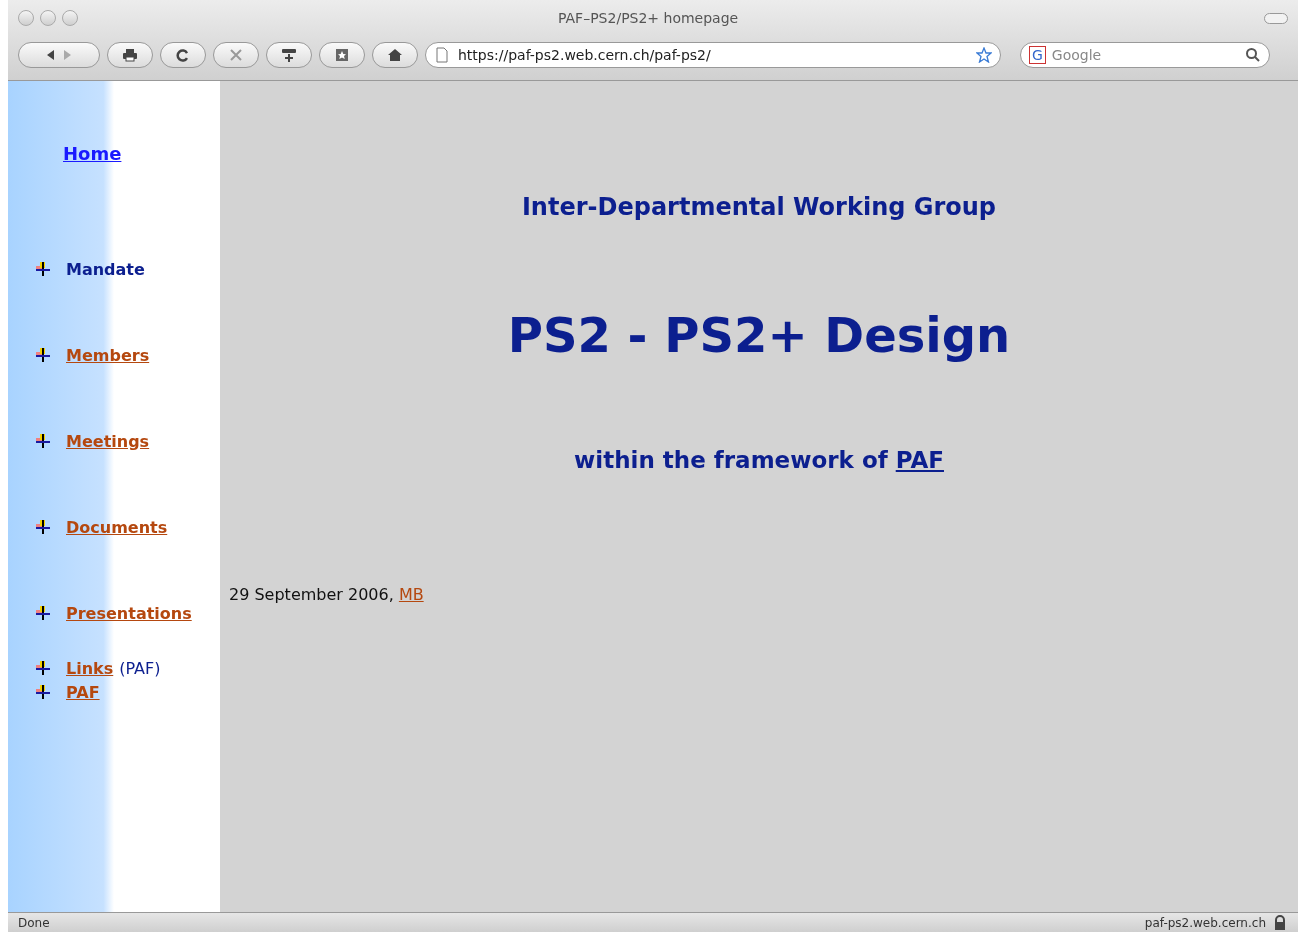  What do you see at coordinates (90, 668) in the screenshot?
I see `nav-link: Links` at bounding box center [90, 668].